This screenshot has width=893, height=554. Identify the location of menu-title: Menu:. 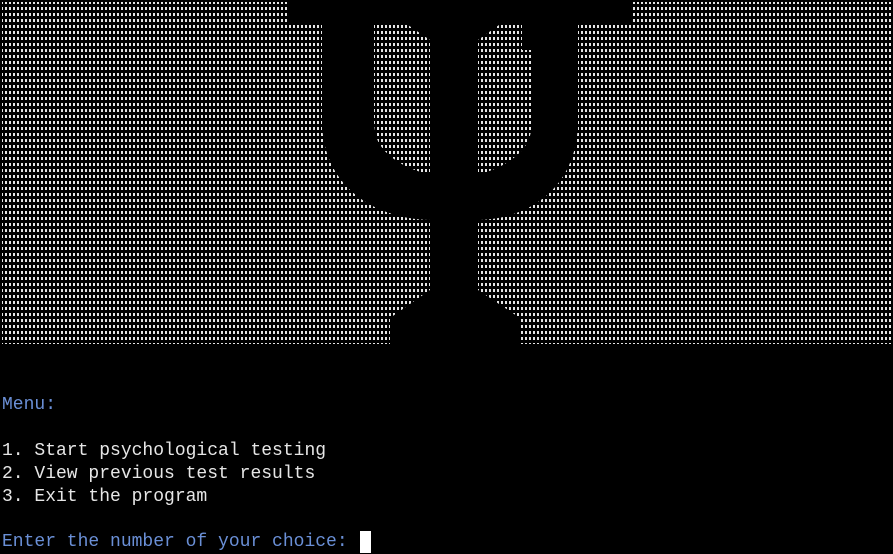
(29, 405).